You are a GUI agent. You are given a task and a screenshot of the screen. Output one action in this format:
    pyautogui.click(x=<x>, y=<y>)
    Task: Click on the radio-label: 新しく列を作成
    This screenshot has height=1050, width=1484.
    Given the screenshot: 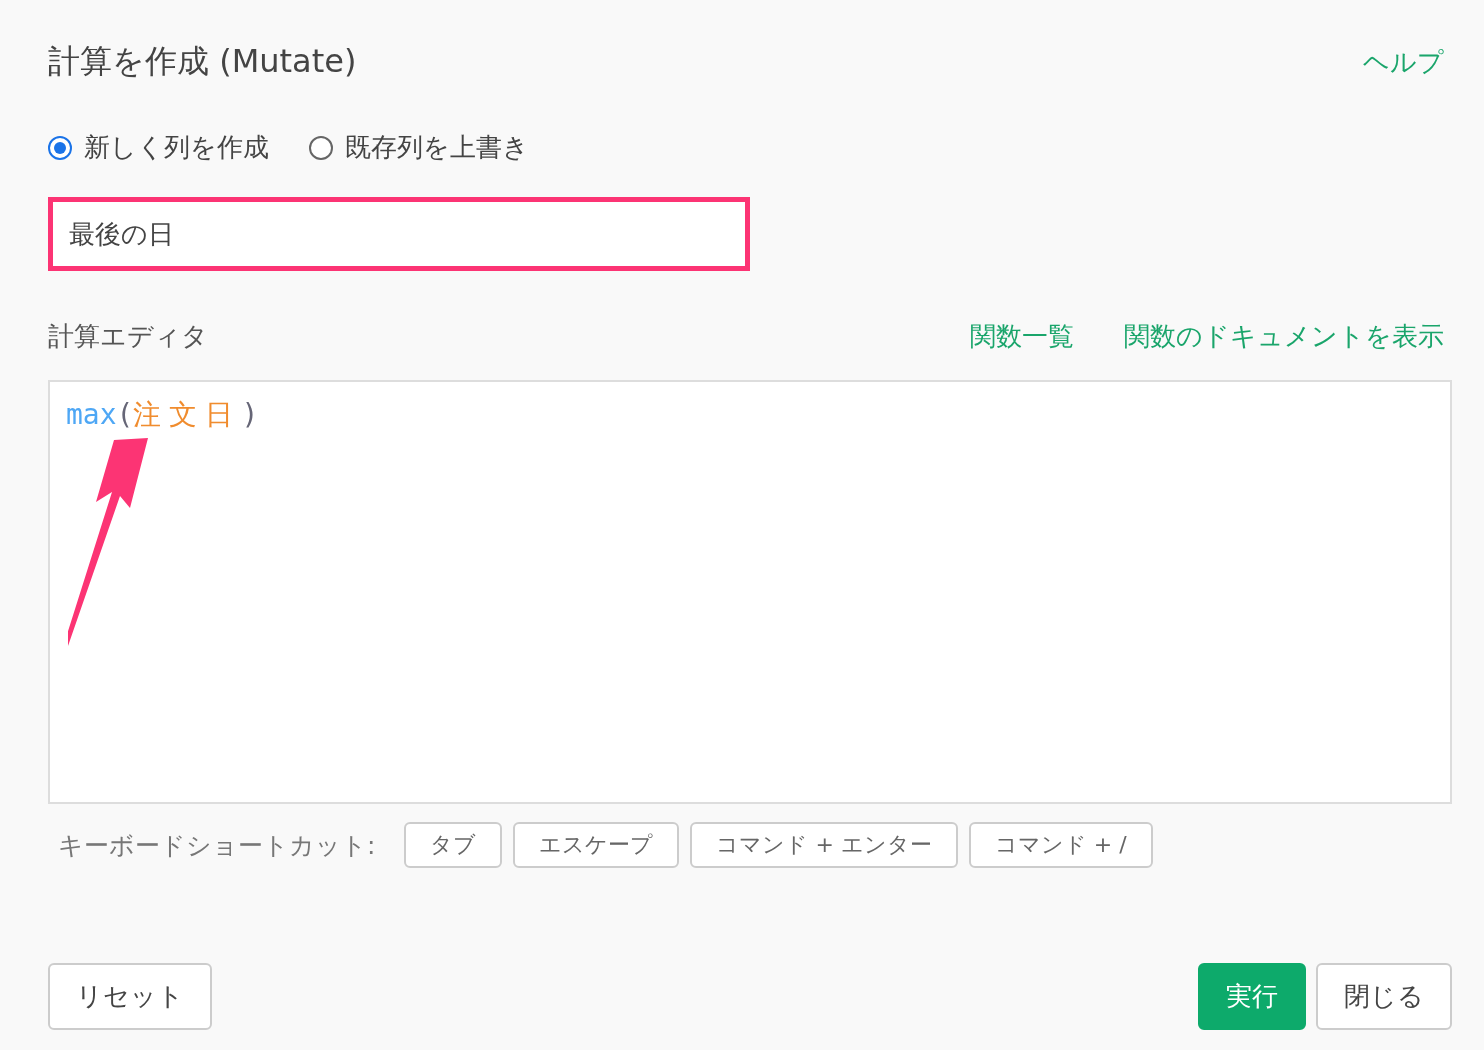 What is the action you would take?
    pyautogui.click(x=176, y=147)
    